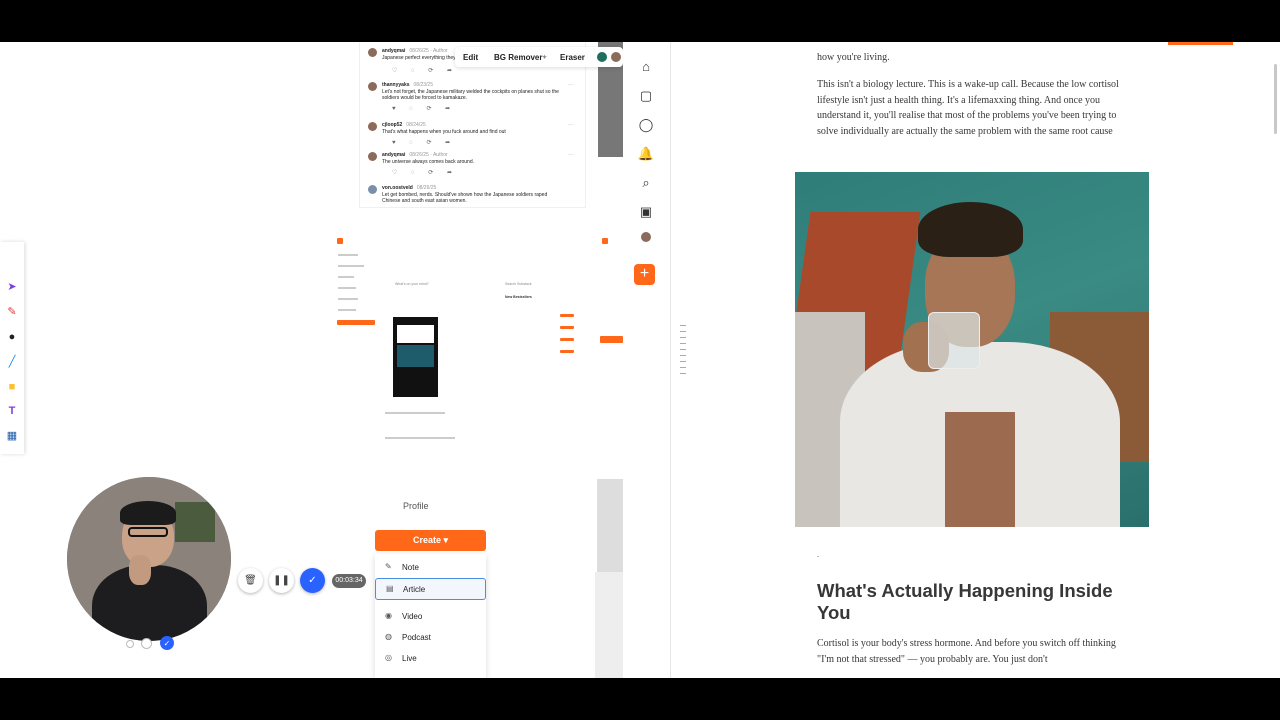 Image resolution: width=1280 pixels, height=720 pixels. Describe the element at coordinates (818, 554) in the screenshot. I see `empty-paragraph: .` at that location.